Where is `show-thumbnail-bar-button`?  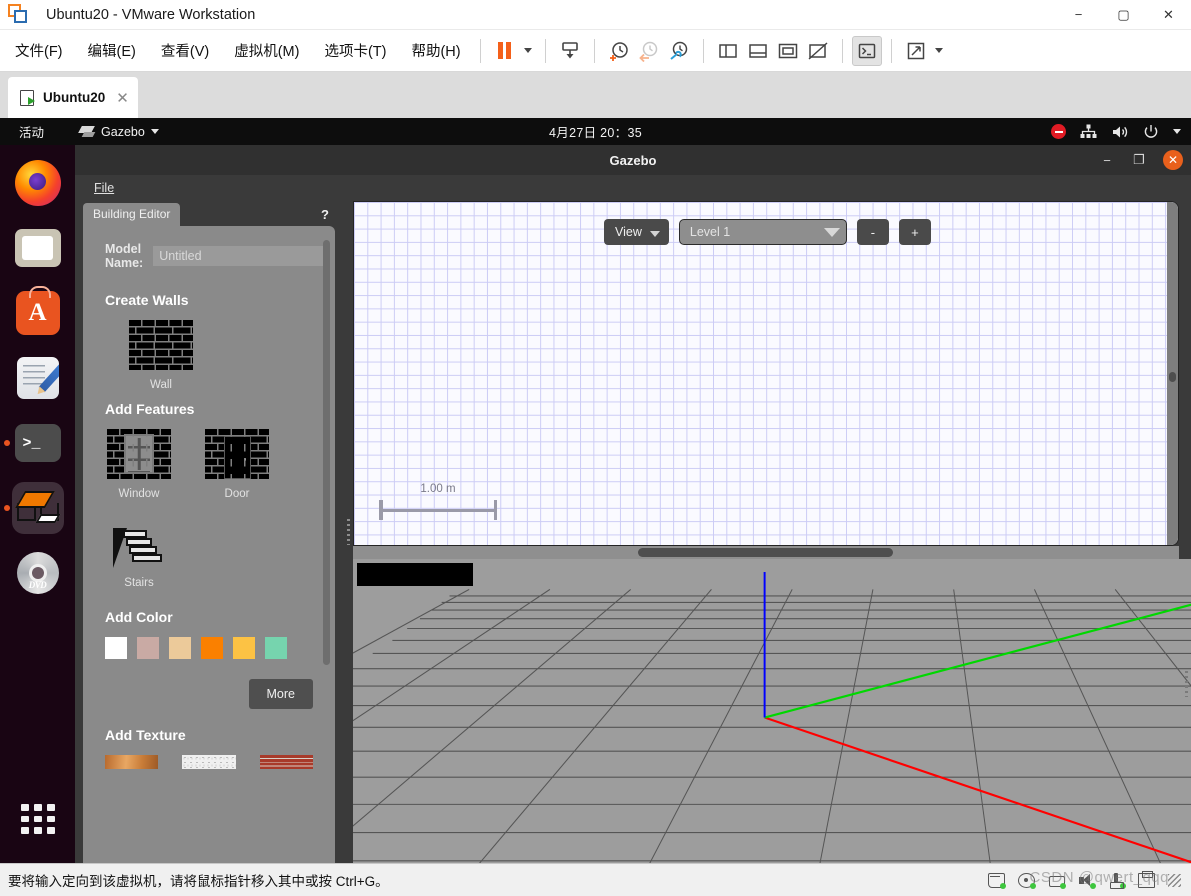 show-thumbnail-bar-button is located at coordinates (788, 51).